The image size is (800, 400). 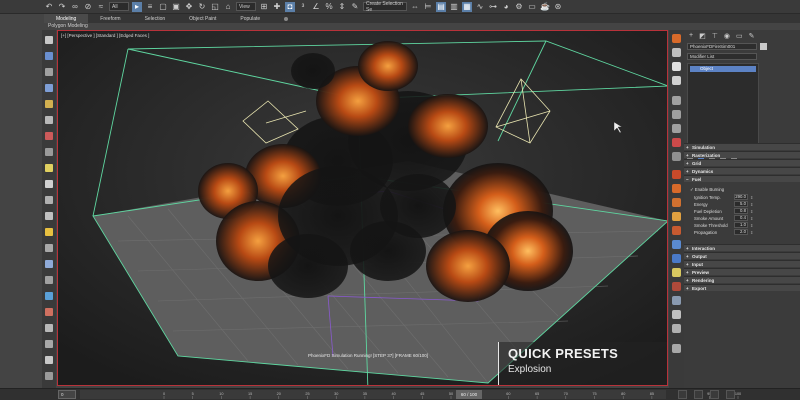 I want to click on spinner-snap-icon: ⇕, so click(x=342, y=7).